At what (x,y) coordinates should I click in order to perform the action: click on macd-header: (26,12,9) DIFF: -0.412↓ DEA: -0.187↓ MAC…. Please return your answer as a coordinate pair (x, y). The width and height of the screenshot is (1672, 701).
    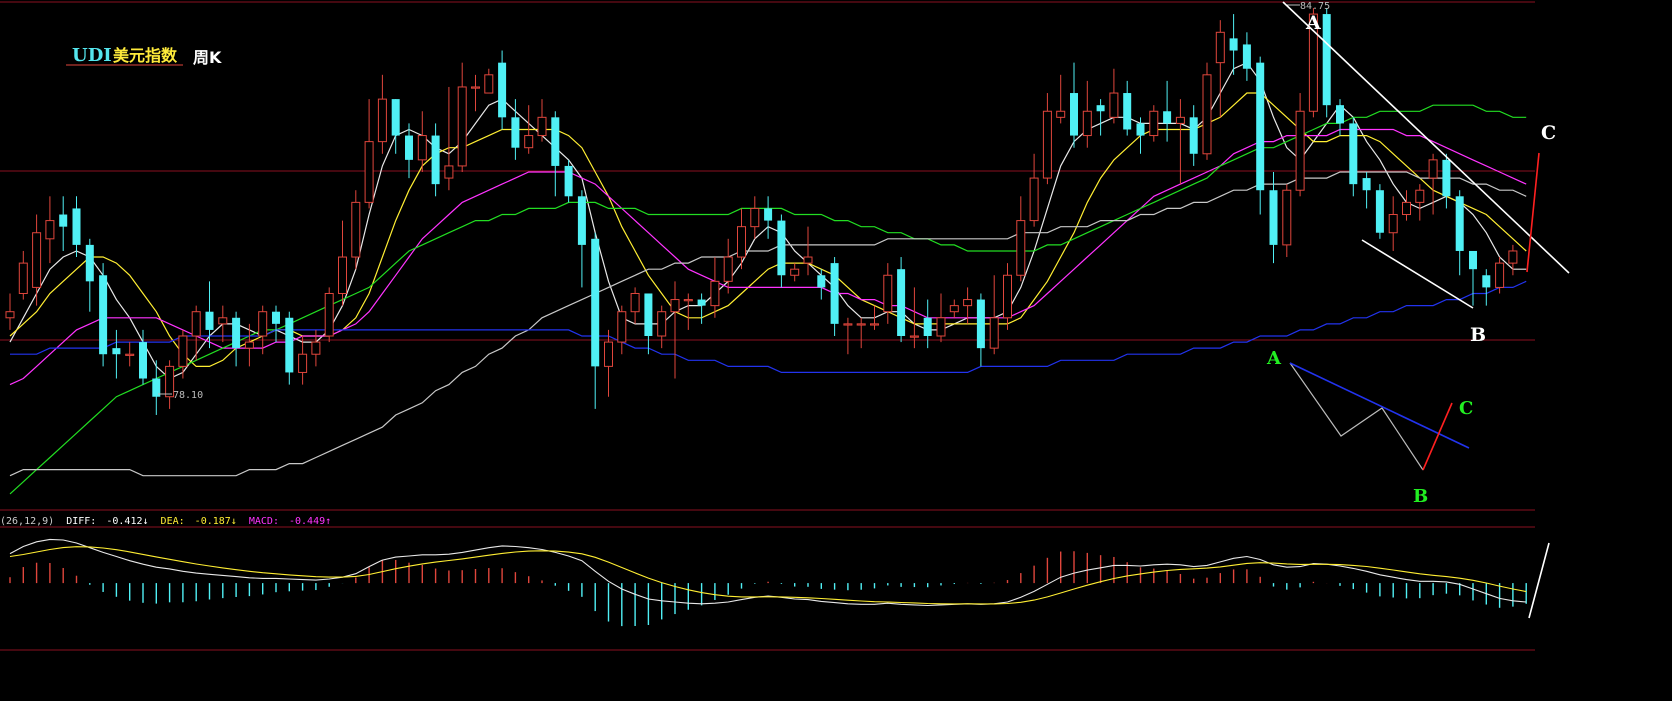
    Looking at the image, I should click on (165, 521).